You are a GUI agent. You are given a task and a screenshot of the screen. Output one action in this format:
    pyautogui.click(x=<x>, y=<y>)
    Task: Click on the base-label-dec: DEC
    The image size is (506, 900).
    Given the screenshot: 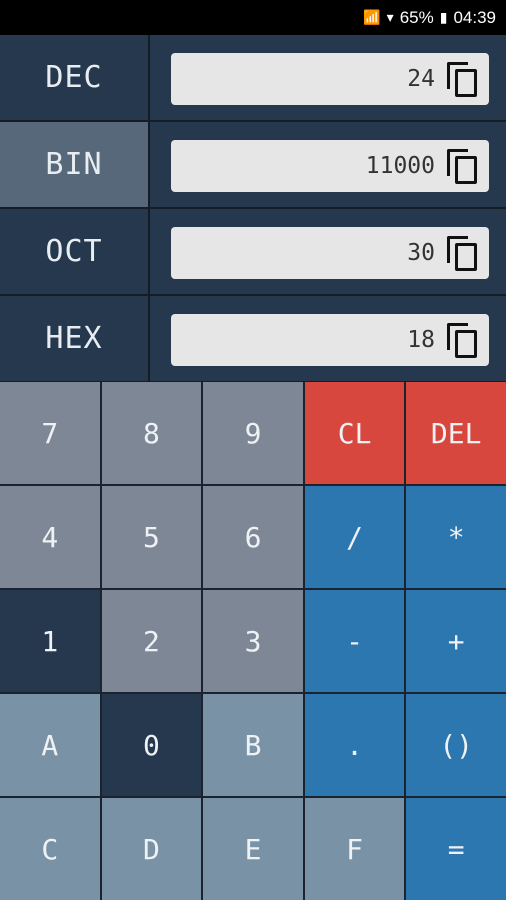 What is the action you would take?
    pyautogui.click(x=75, y=77)
    